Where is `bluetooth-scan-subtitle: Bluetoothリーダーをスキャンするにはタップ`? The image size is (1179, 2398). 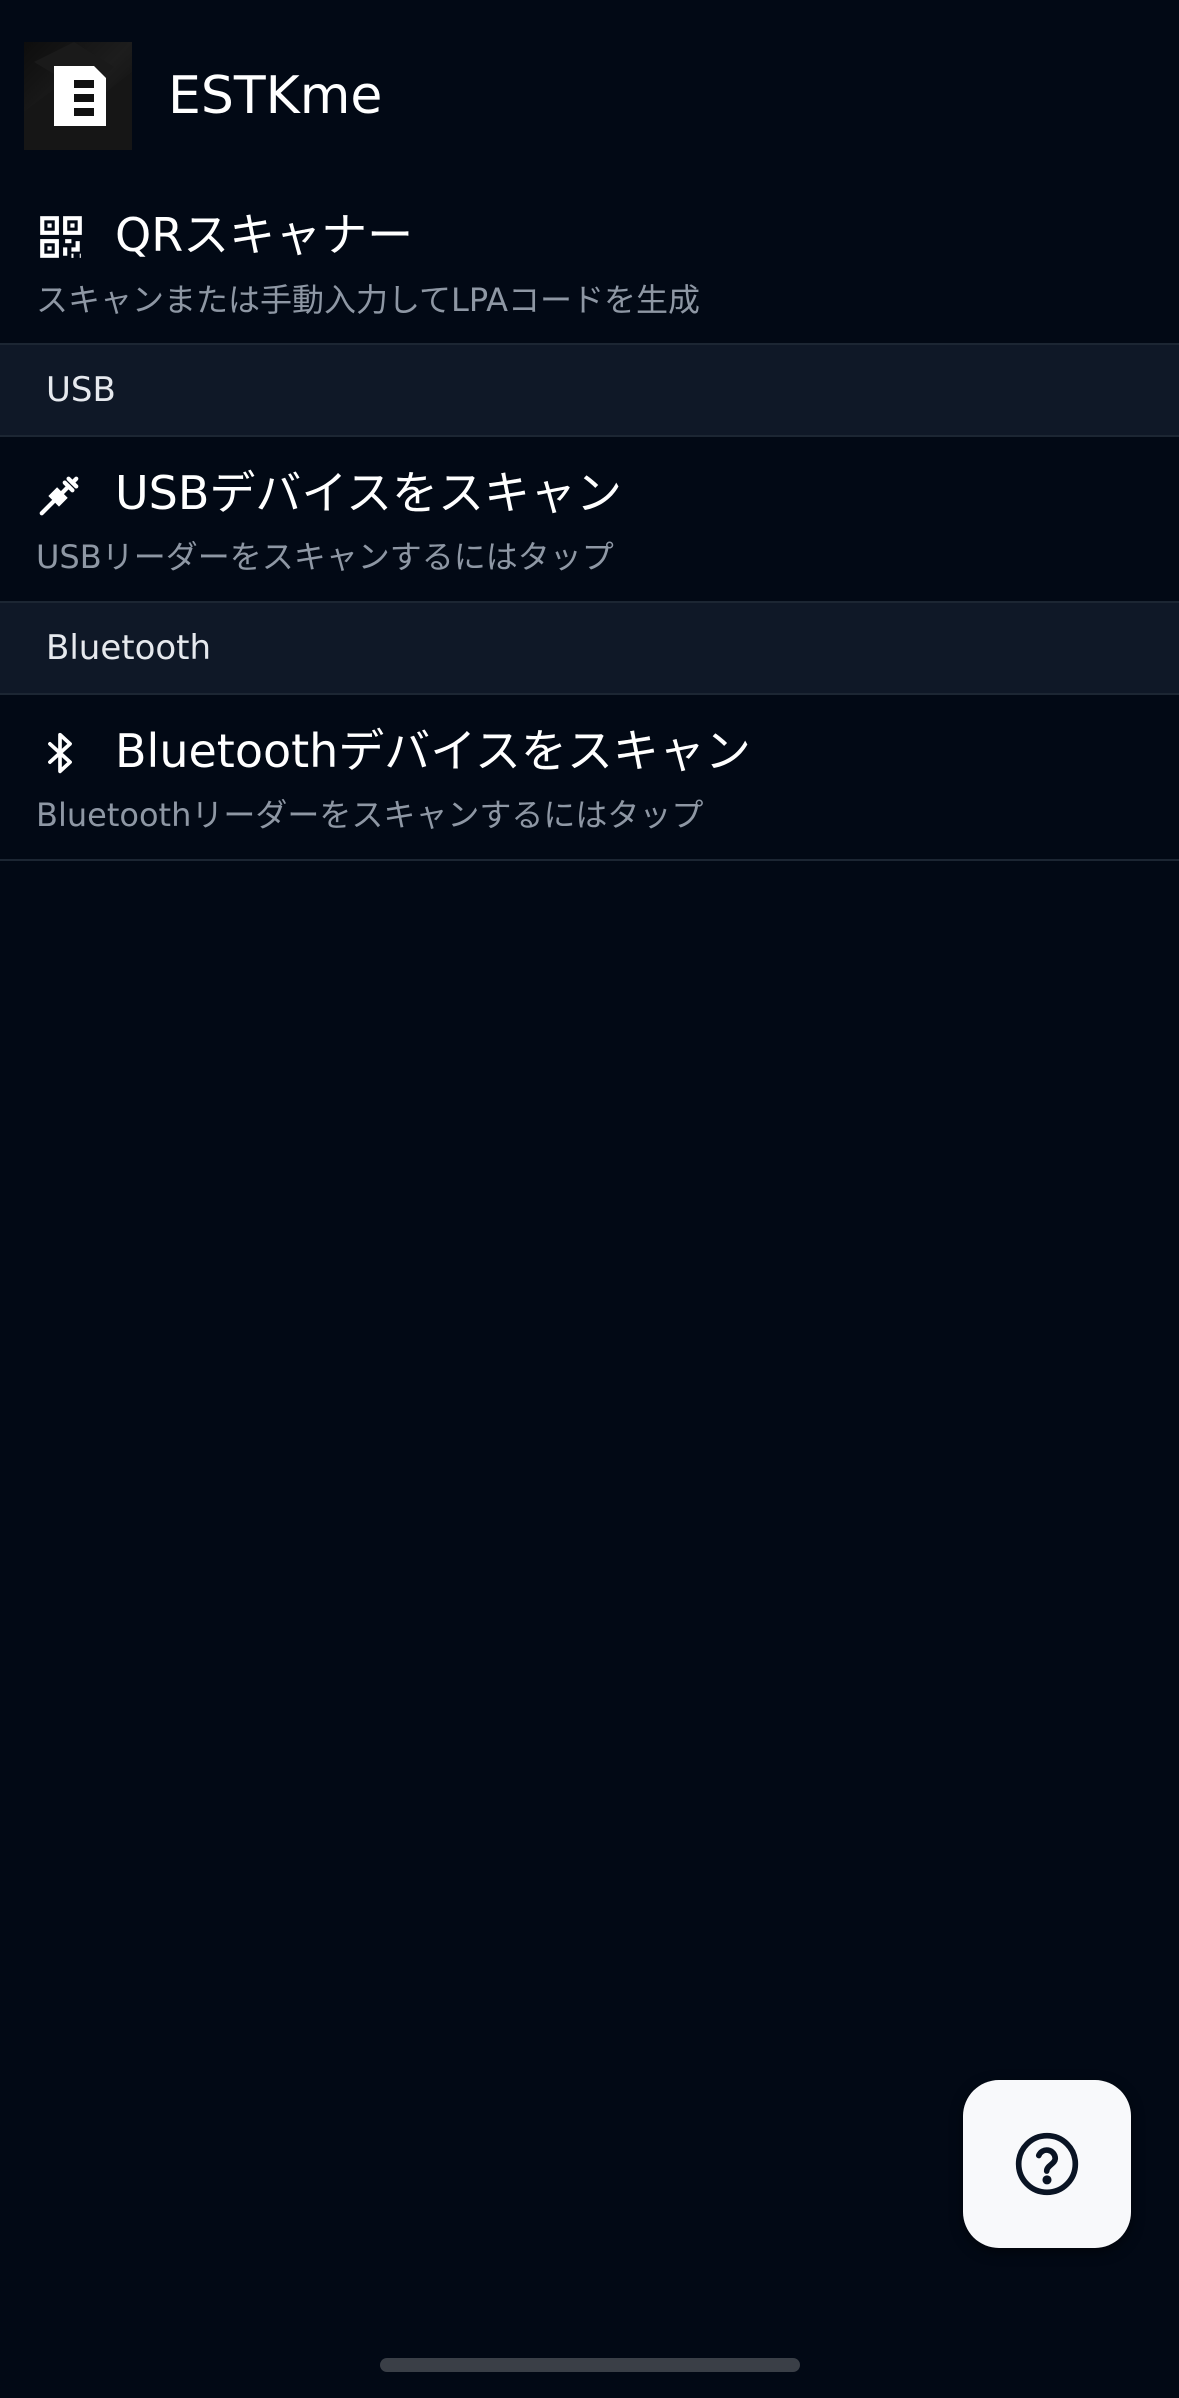
bluetooth-scan-subtitle: Bluetoothリーダーをスキャンするにはタップ is located at coordinates (370, 815).